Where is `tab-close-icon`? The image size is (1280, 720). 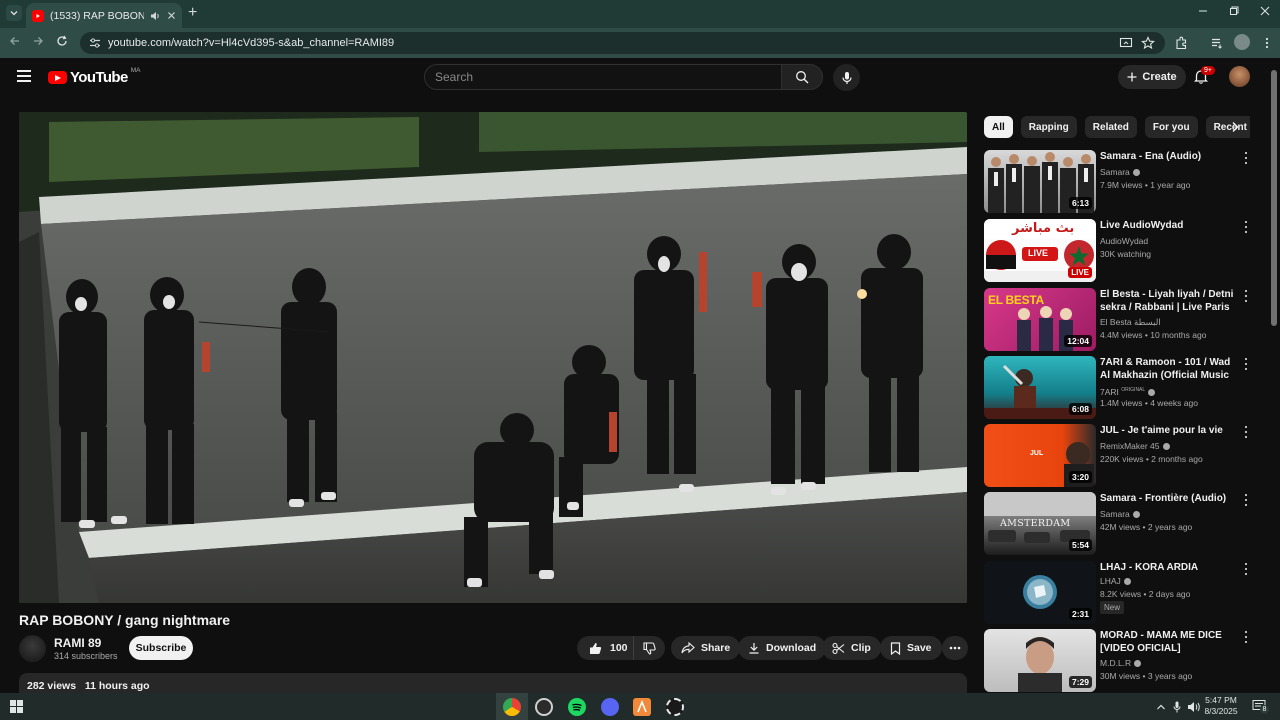 tab-close-icon is located at coordinates (171, 15).